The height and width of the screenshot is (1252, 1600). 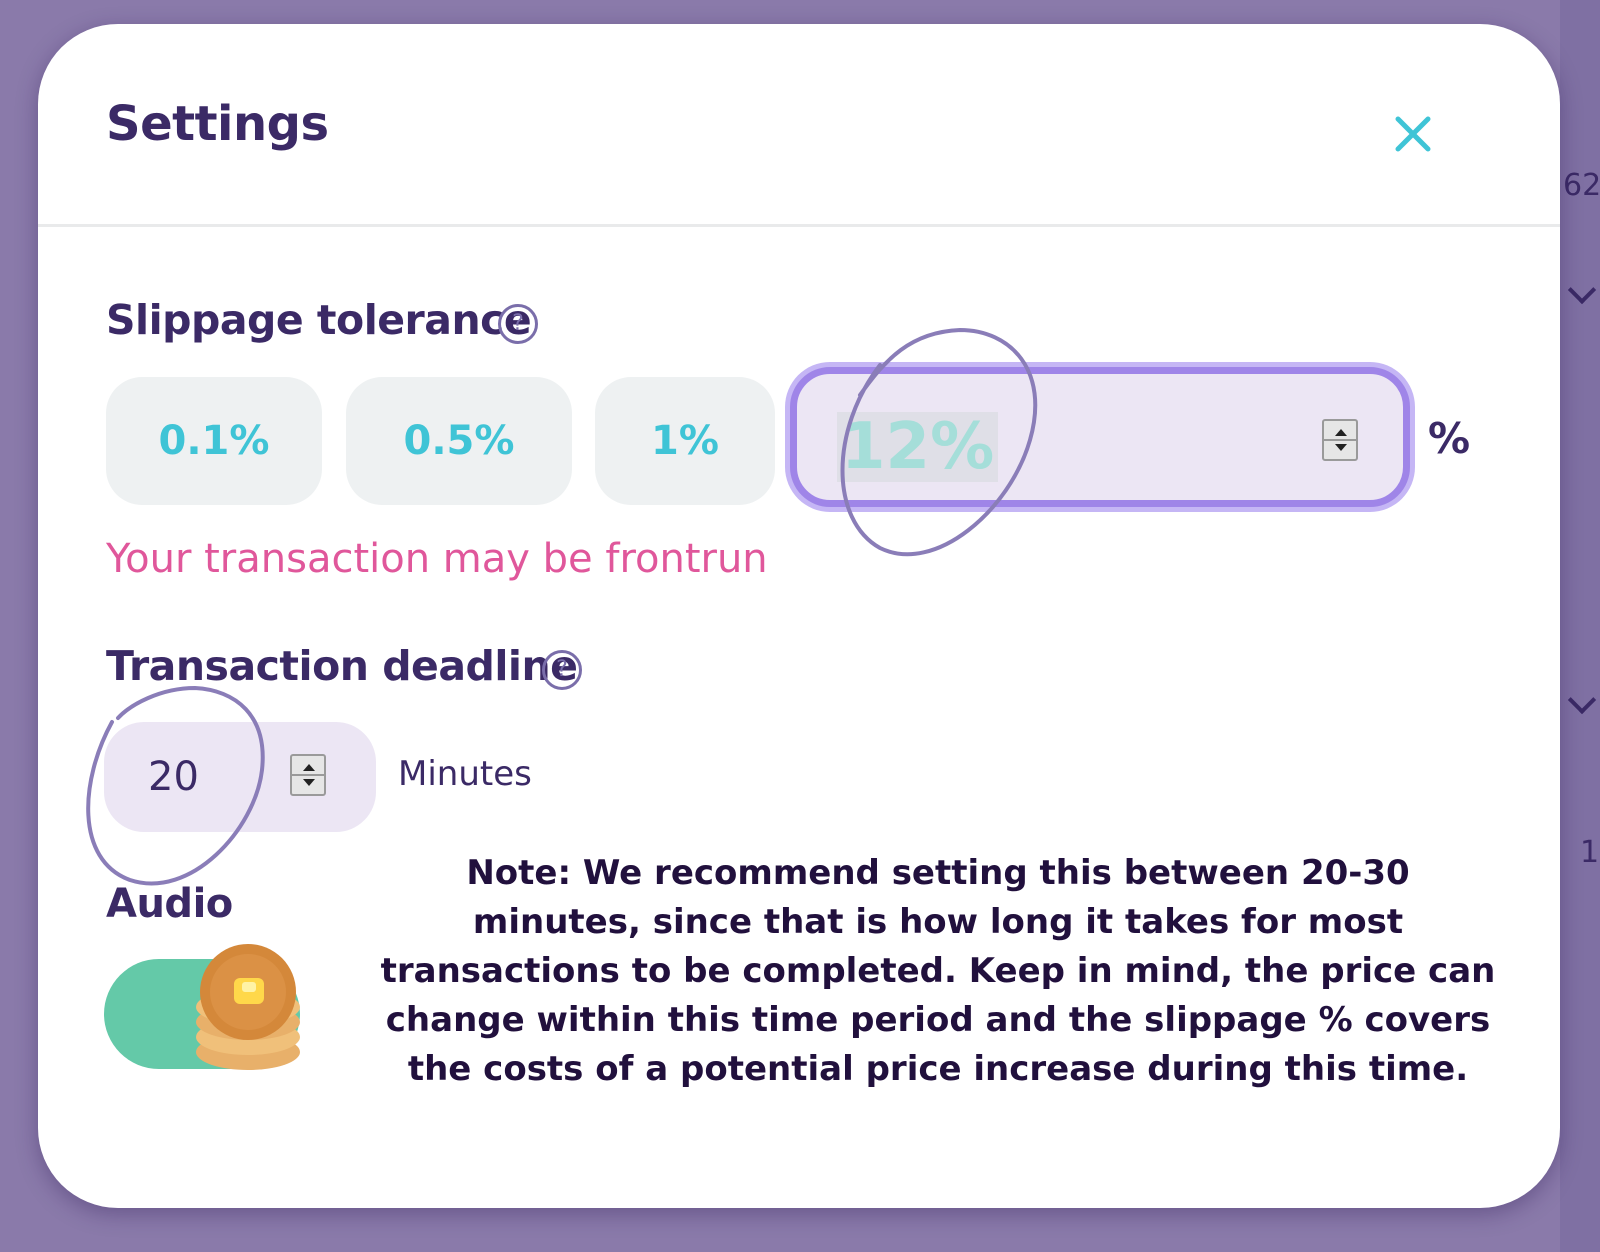 I want to click on close-icon, so click(x=1413, y=134).